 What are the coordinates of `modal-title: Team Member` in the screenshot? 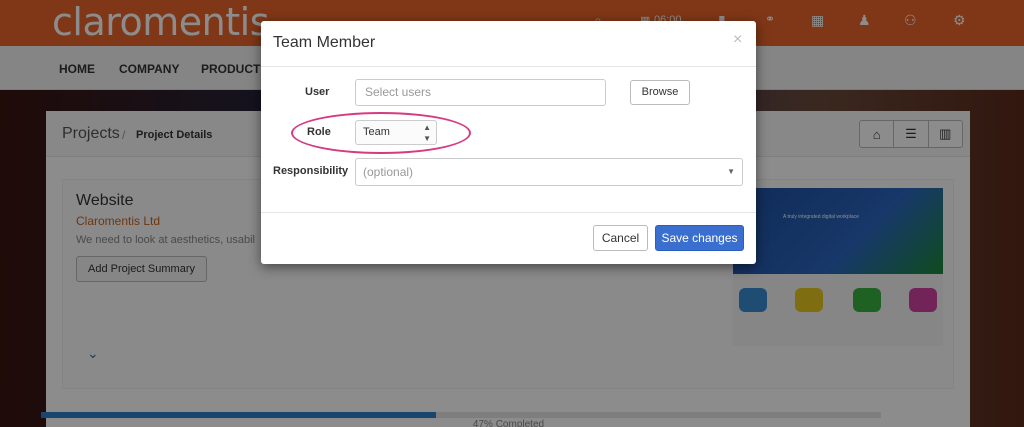 It's located at (324, 42).